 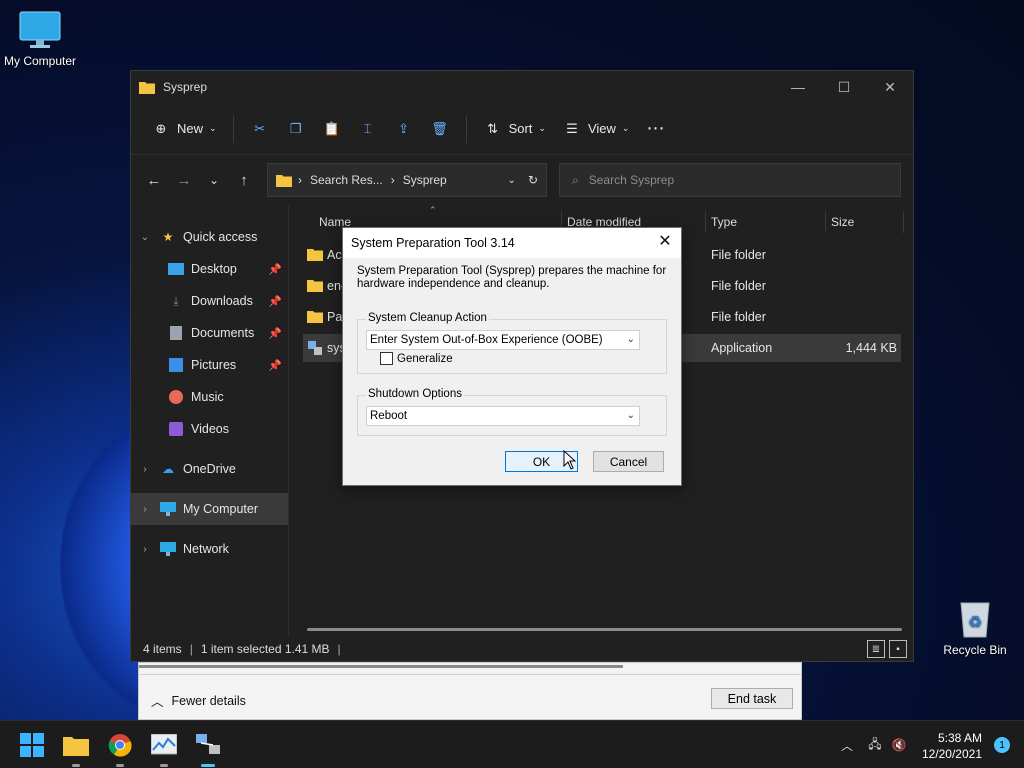 I want to click on notification-badge: 1, so click(x=1002, y=745).